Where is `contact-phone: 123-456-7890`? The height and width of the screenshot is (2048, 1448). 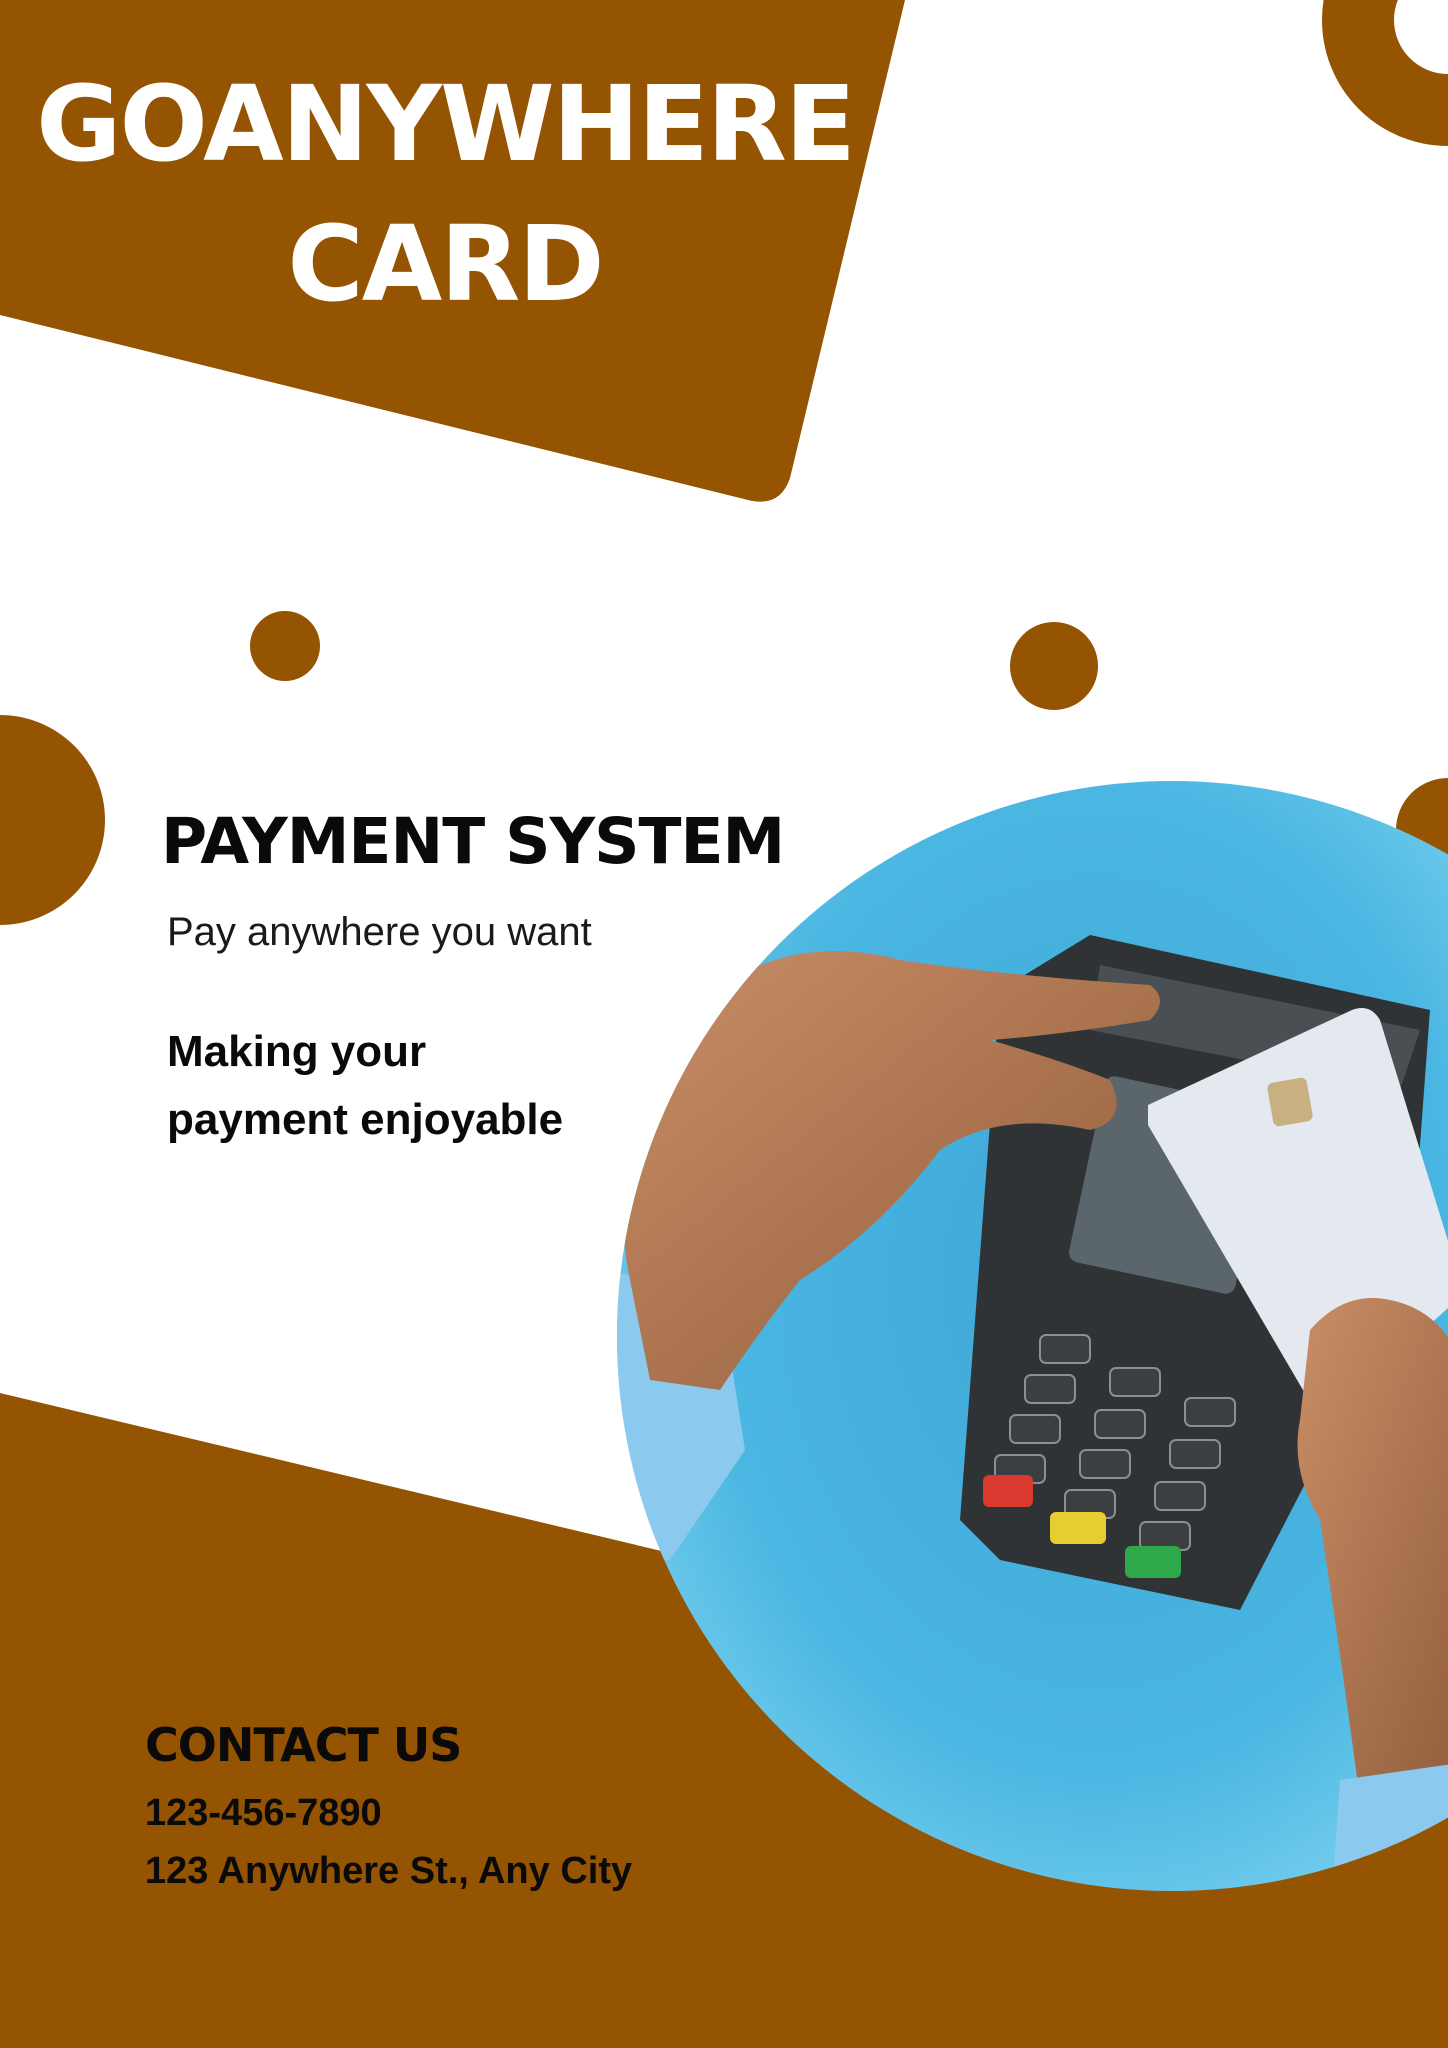
contact-phone: 123-456-7890 is located at coordinates (263, 1813).